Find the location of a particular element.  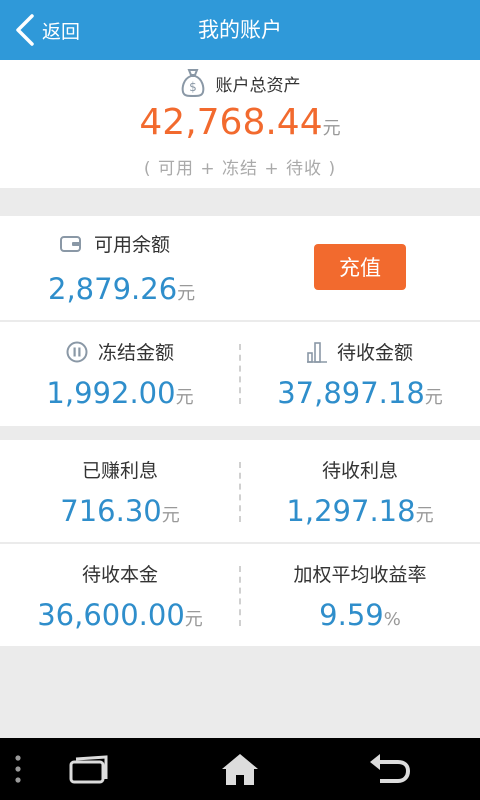

recharge-button: 充值 is located at coordinates (360, 267).